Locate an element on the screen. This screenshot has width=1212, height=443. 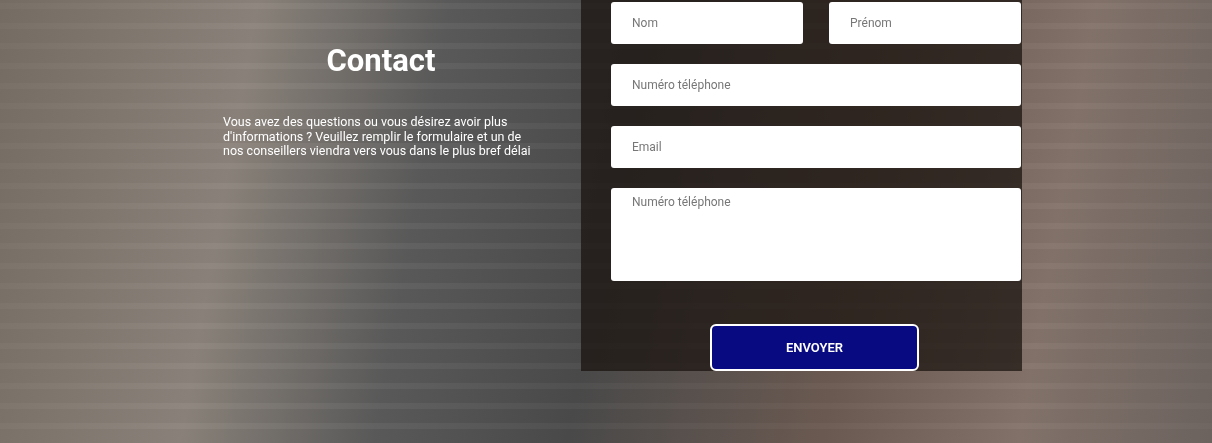
input-field: Nom is located at coordinates (707, 23).